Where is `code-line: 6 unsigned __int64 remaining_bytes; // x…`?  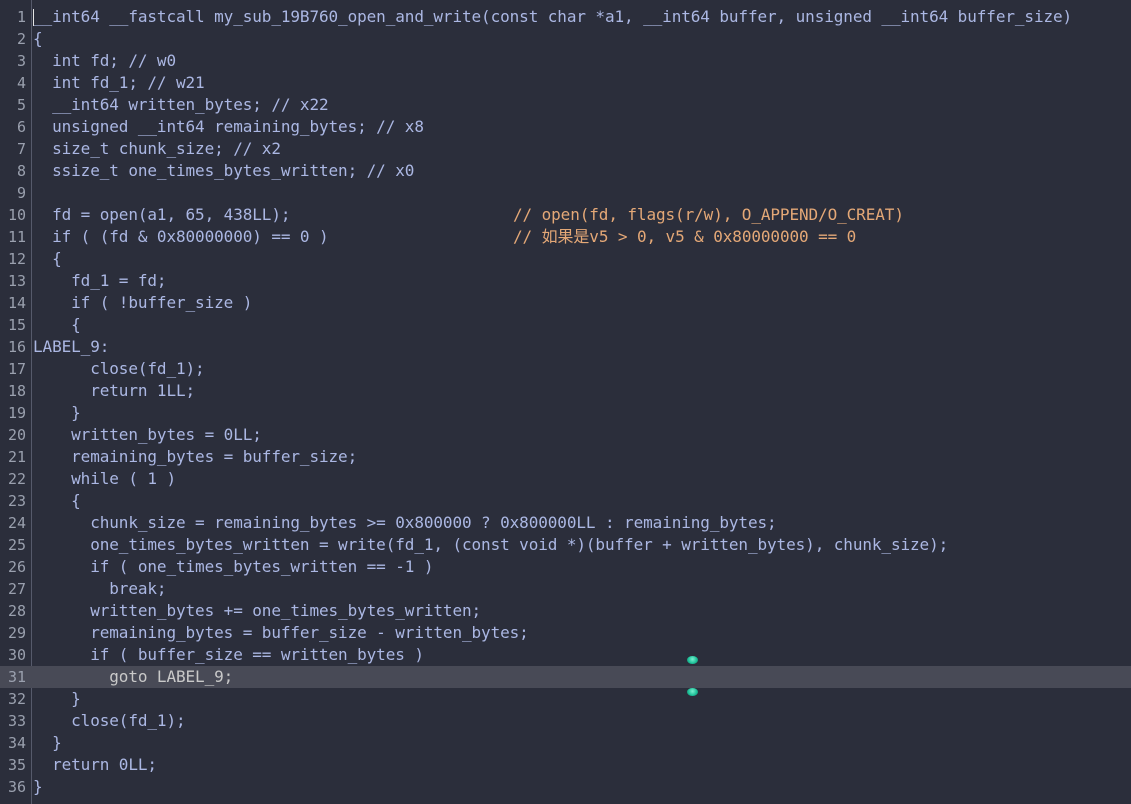 code-line: 6 unsigned __int64 remaining_bytes; // x… is located at coordinates (565, 127).